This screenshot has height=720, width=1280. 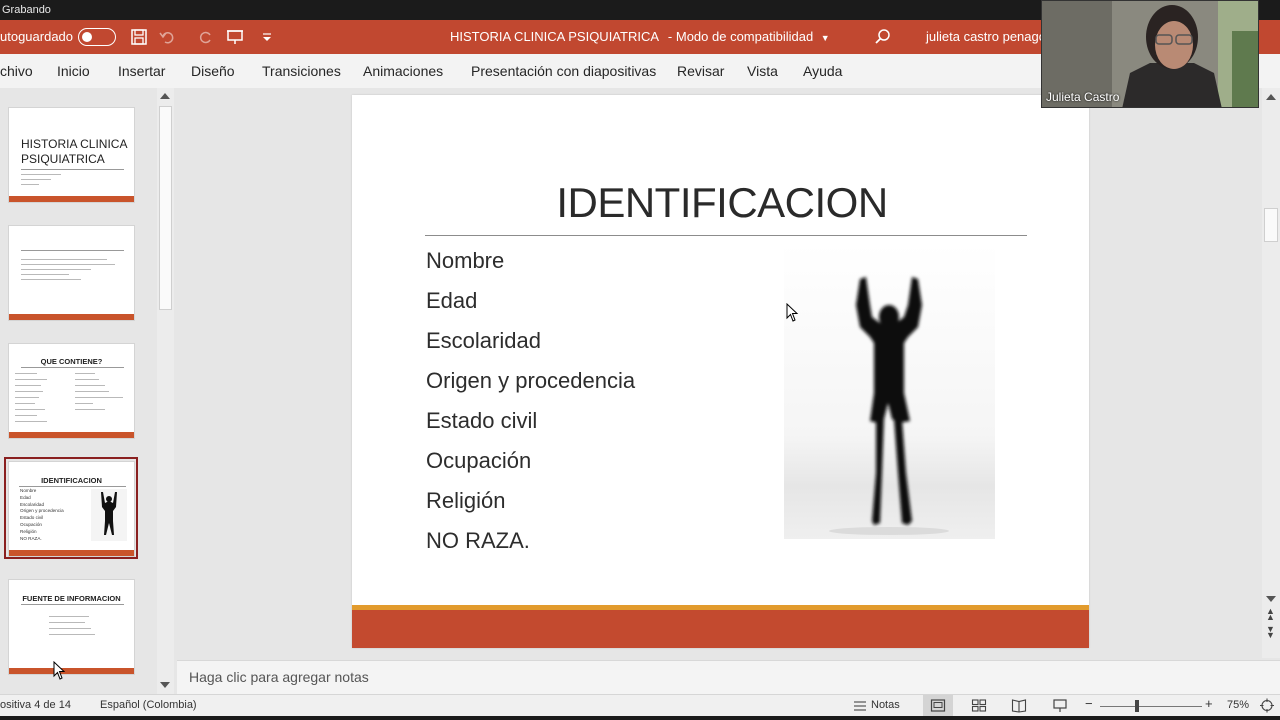 I want to click on participant-name: Julieta Castro, so click(x=1083, y=97).